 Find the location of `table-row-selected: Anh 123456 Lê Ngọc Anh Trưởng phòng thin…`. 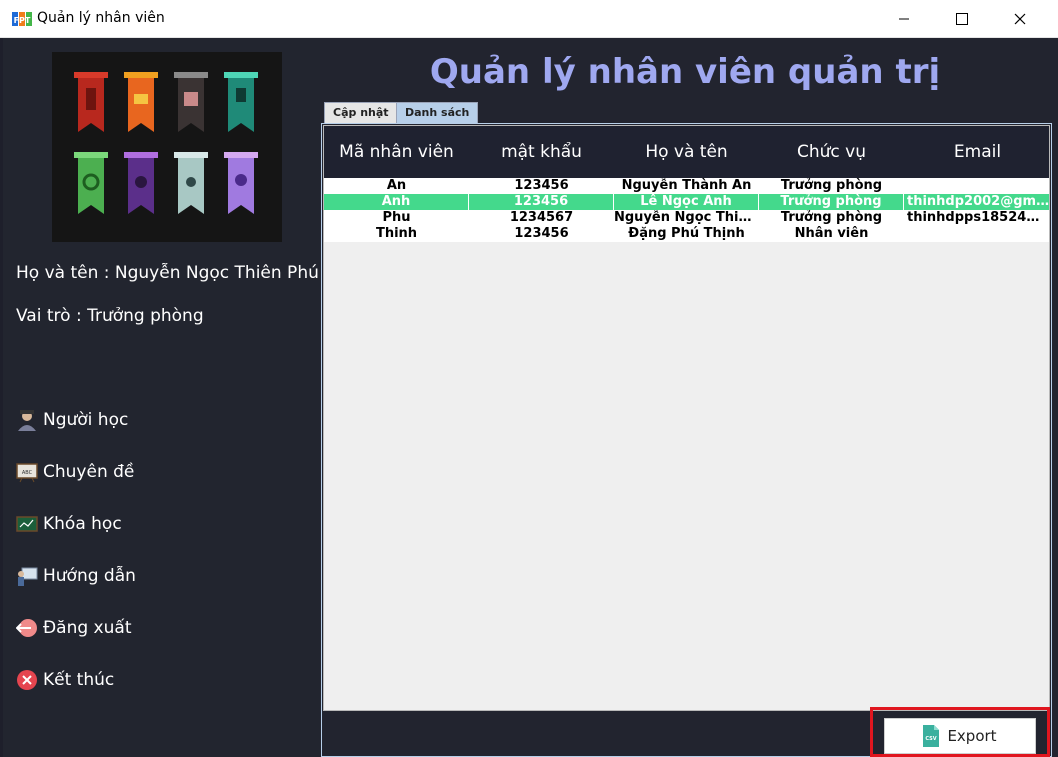

table-row-selected: Anh 123456 Lê Ngọc Anh Trưởng phòng thin… is located at coordinates (686, 202).